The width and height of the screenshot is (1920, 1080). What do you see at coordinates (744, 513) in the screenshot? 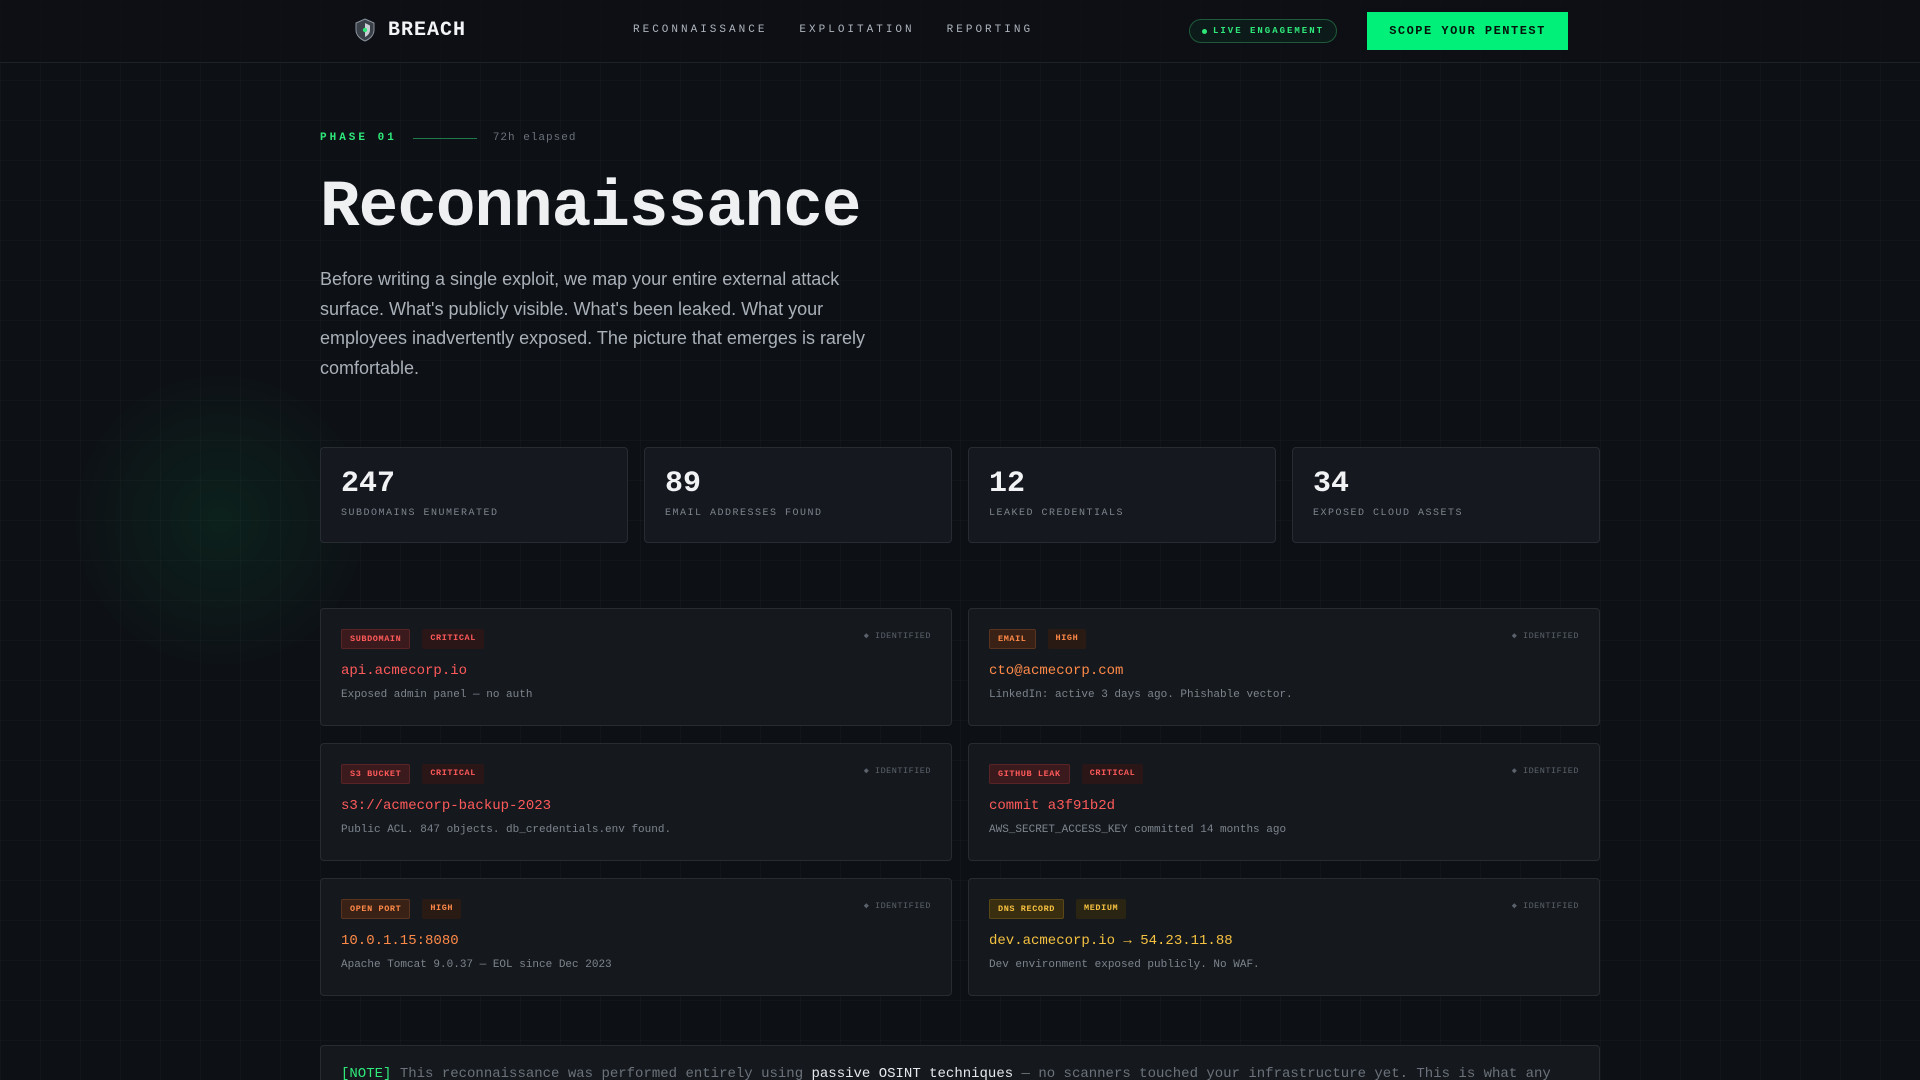
I see `stat-label: EMAIL ADDRESSES FOUND` at bounding box center [744, 513].